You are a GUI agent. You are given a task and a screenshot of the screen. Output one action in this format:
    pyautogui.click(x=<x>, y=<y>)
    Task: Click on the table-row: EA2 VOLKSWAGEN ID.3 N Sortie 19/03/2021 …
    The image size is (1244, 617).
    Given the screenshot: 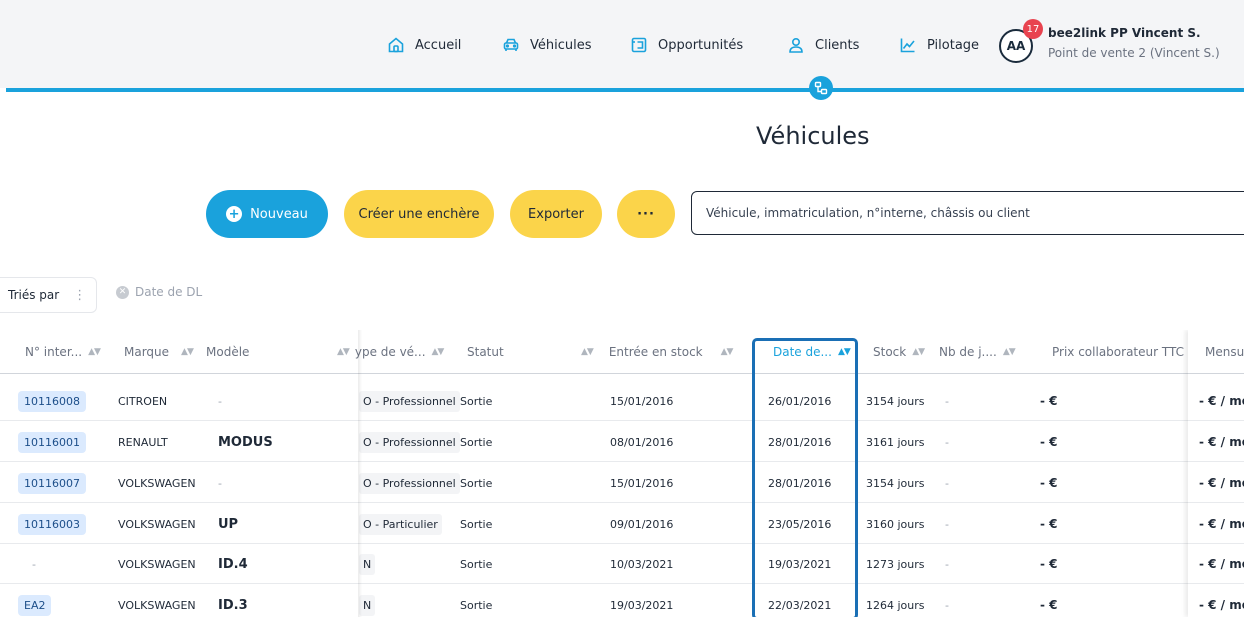 What is the action you would take?
    pyautogui.click(x=622, y=601)
    